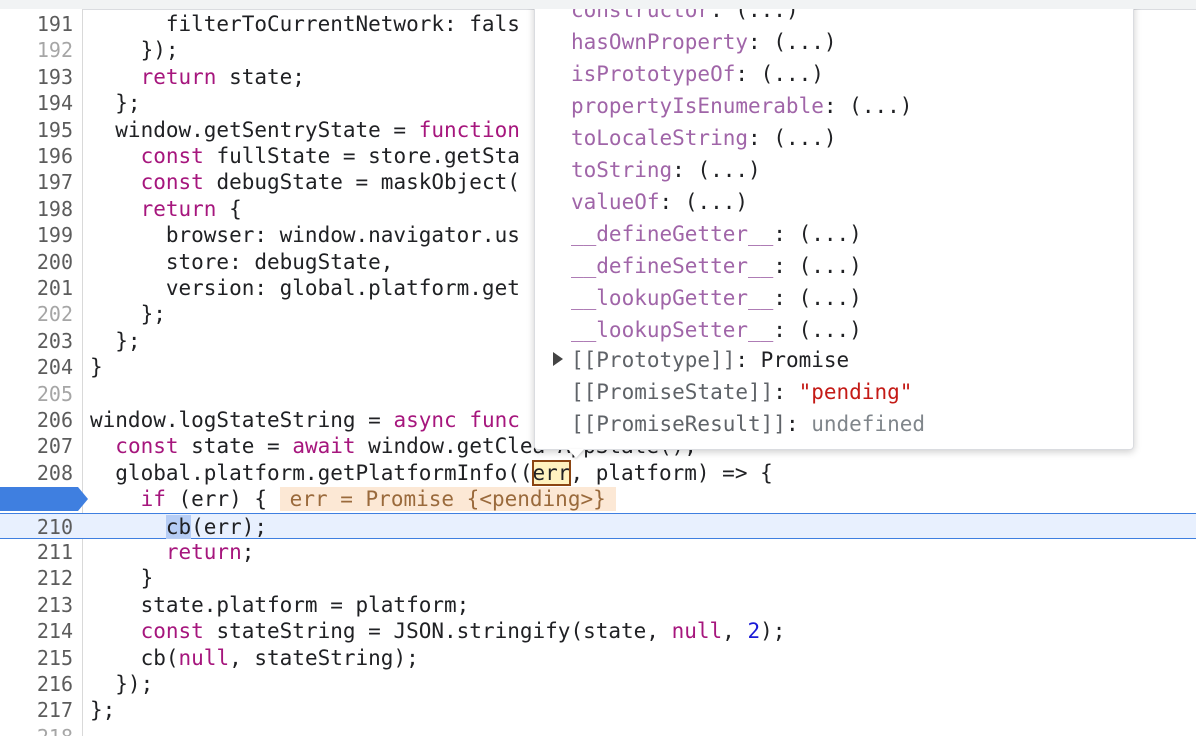 Image resolution: width=1196 pixels, height=736 pixels. What do you see at coordinates (36, 341) in the screenshot?
I see `line-number: 203` at bounding box center [36, 341].